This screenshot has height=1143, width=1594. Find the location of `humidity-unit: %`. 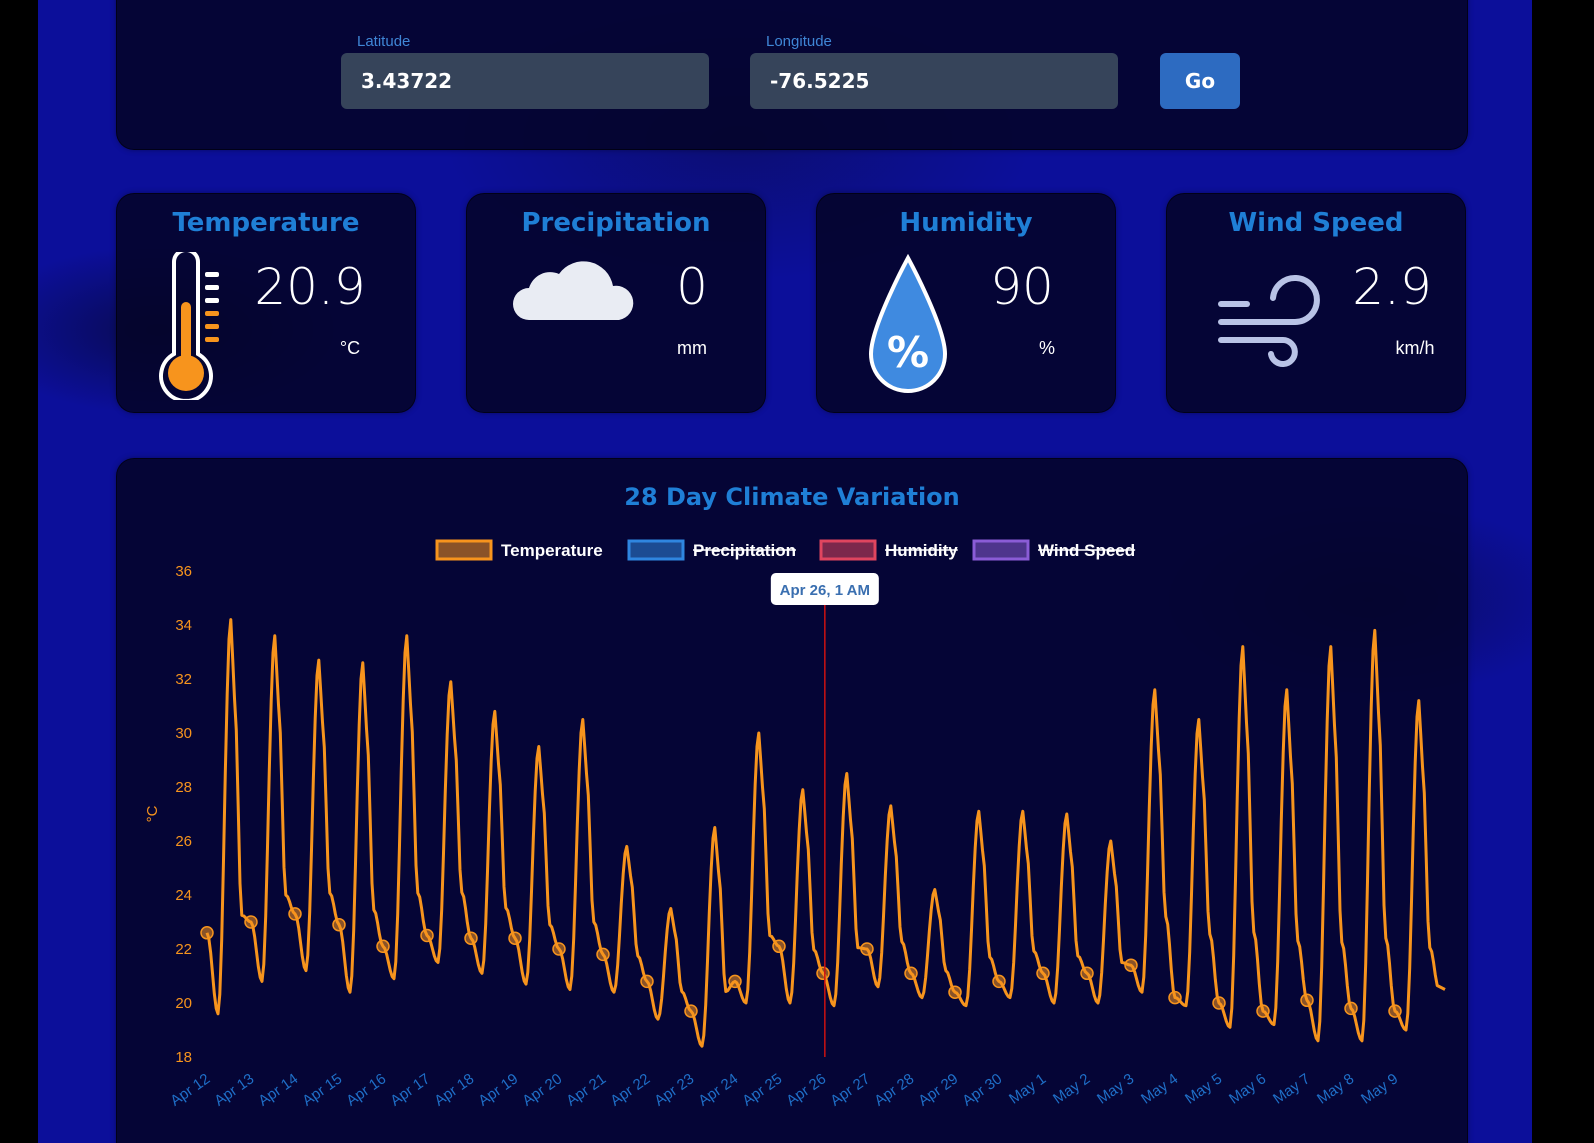

humidity-unit: % is located at coordinates (1046, 348).